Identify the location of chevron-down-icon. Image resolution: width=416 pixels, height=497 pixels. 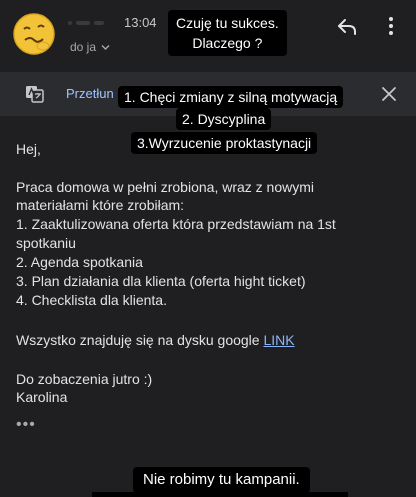
(105, 48).